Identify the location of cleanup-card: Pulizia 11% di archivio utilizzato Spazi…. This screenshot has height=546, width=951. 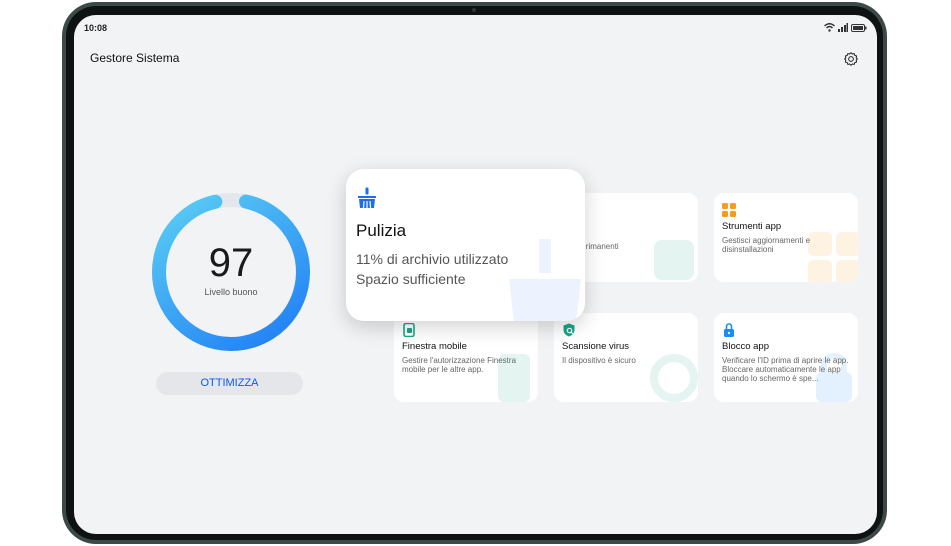
(465, 245).